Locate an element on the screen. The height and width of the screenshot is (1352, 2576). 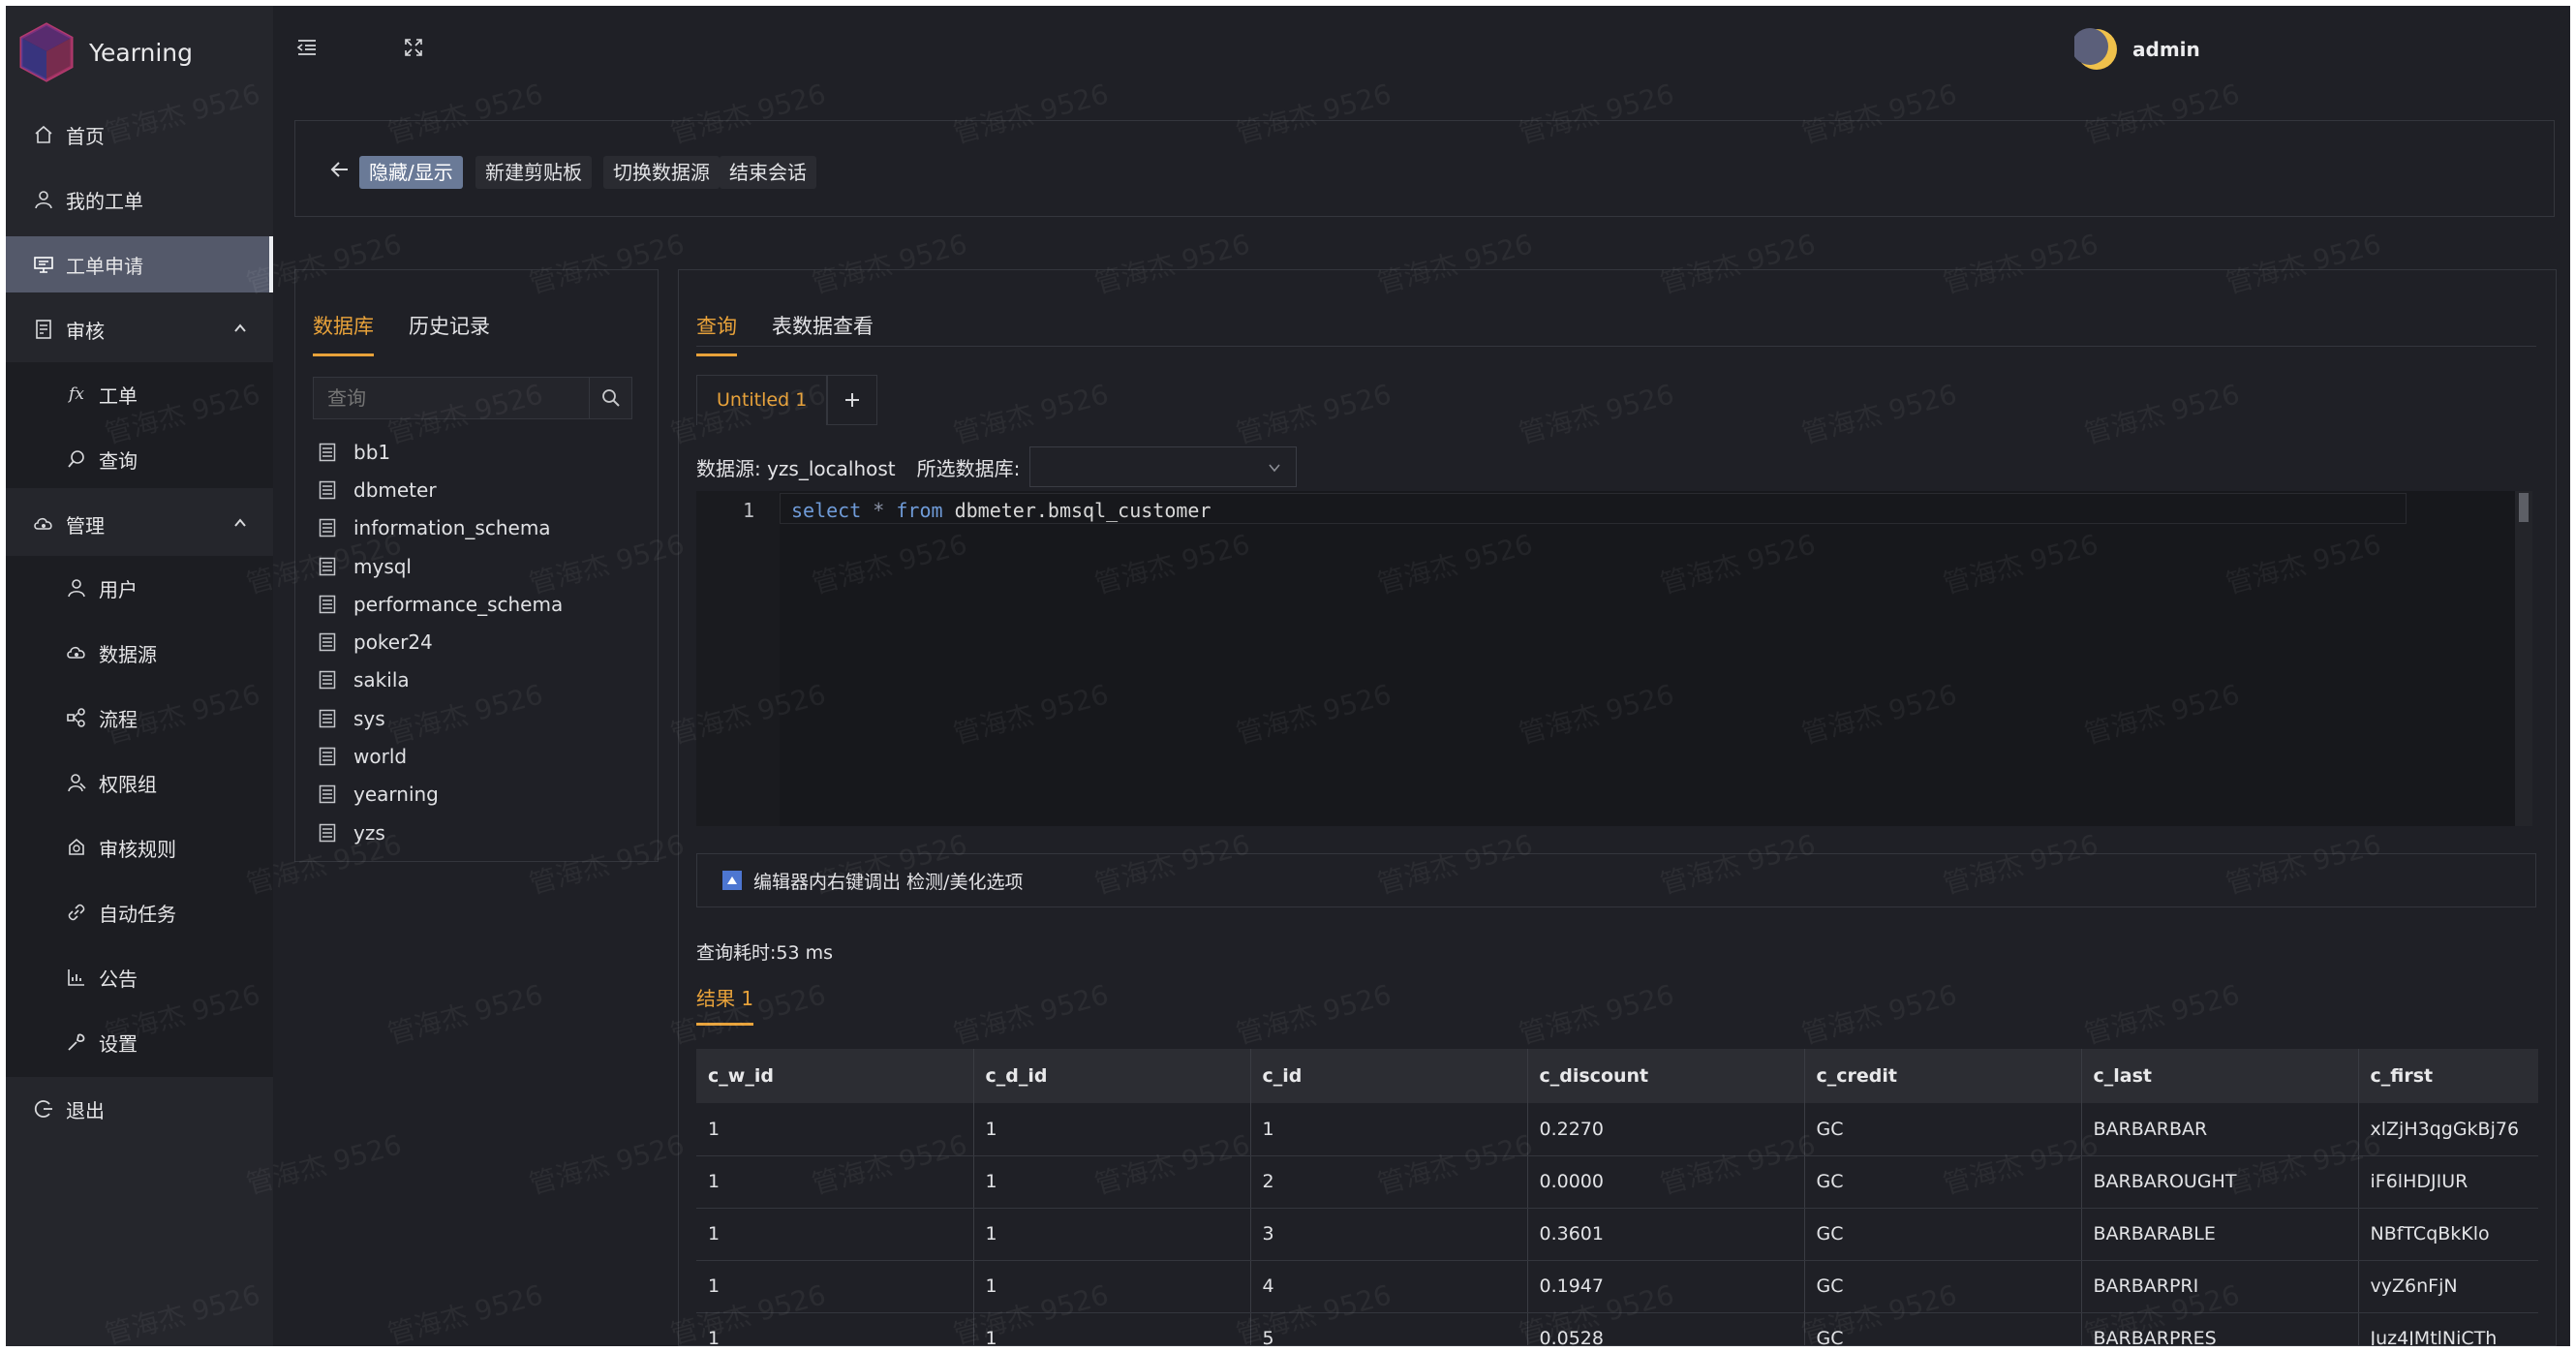
user-menu: admin is located at coordinates (2137, 49).